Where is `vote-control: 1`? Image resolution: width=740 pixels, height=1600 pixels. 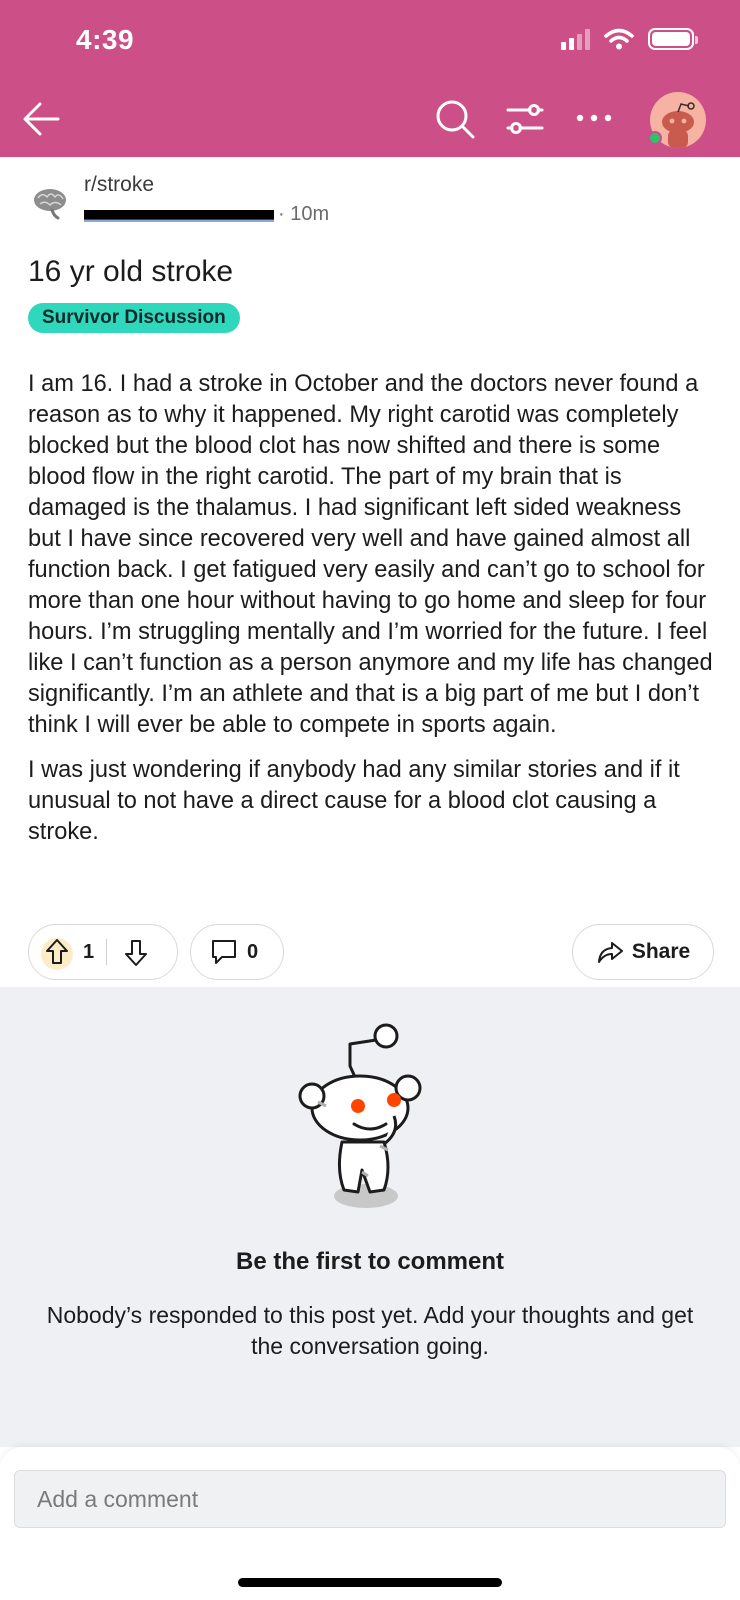 vote-control: 1 is located at coordinates (103, 952).